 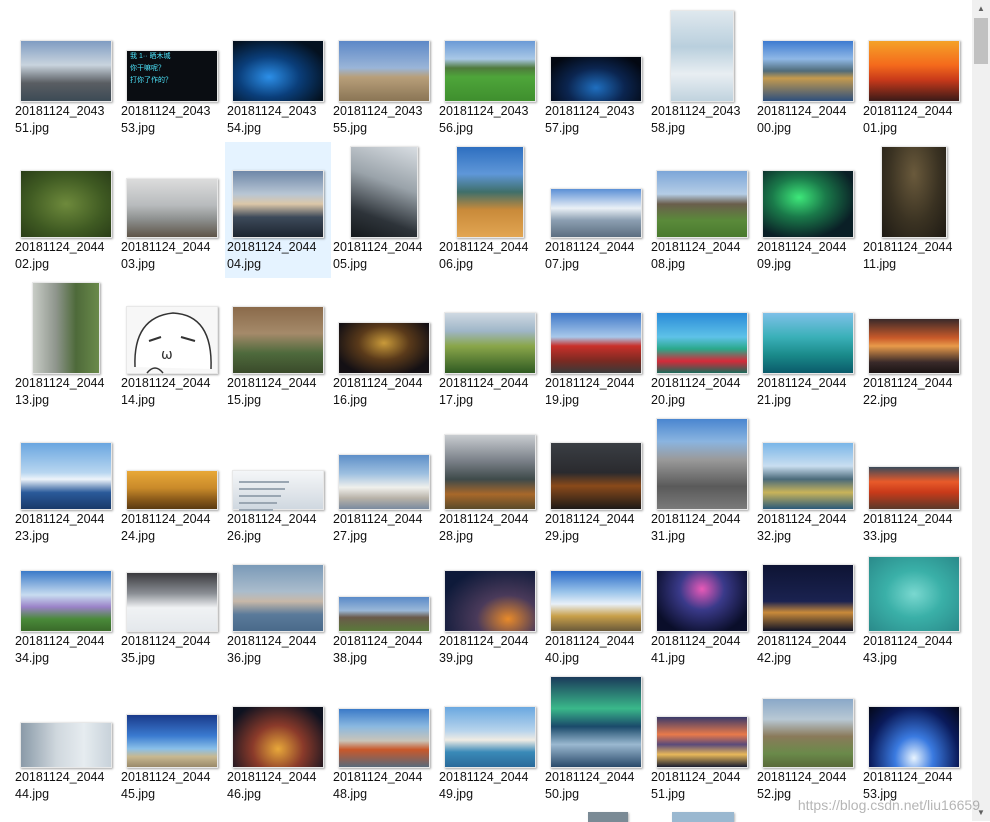 What do you see at coordinates (562, 794) in the screenshot?
I see `file-name-line: 50.jpg` at bounding box center [562, 794].